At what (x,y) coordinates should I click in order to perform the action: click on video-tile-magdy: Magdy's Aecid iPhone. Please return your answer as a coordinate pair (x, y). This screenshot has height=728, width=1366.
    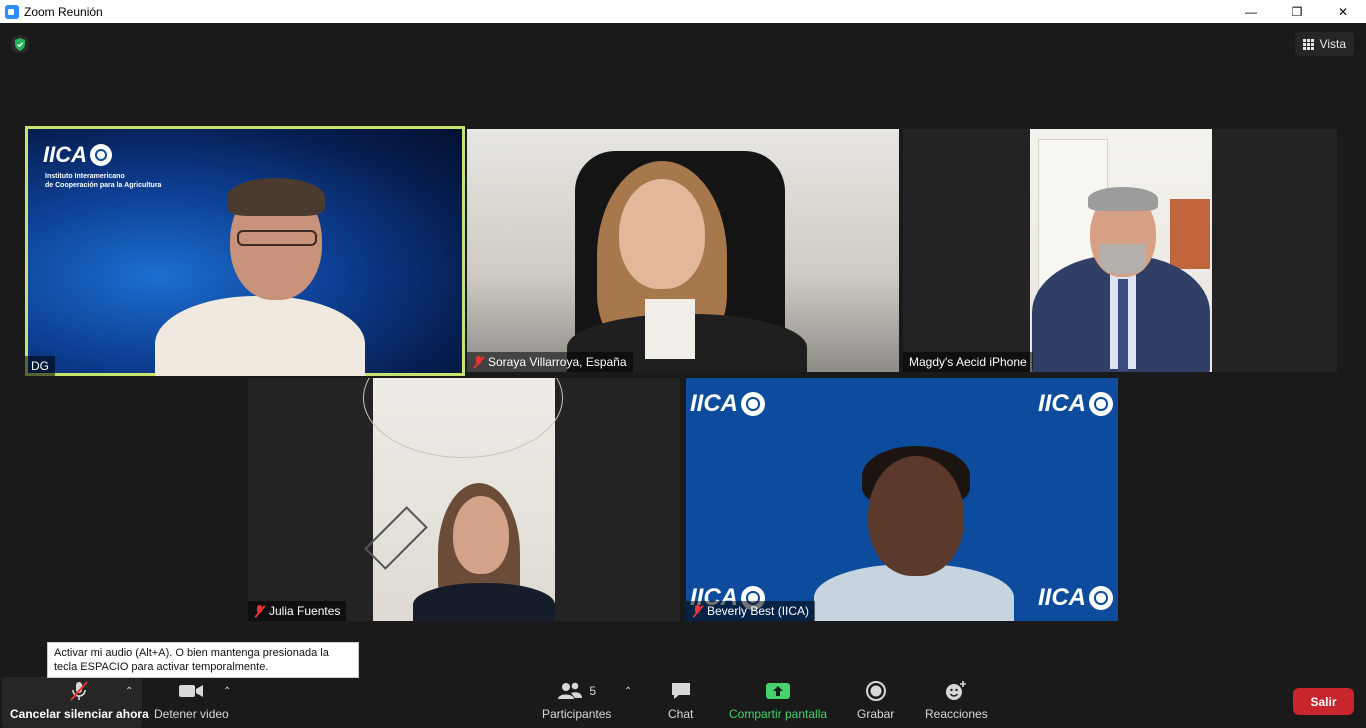
    Looking at the image, I should click on (1120, 250).